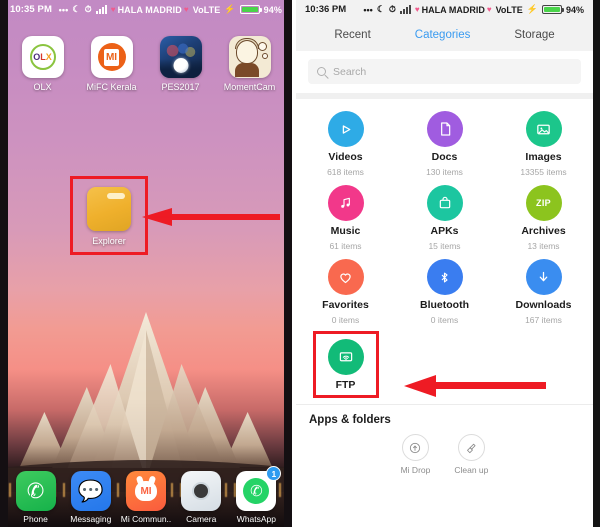 The image size is (600, 527). I want to click on category-count: 167 items, so click(543, 320).